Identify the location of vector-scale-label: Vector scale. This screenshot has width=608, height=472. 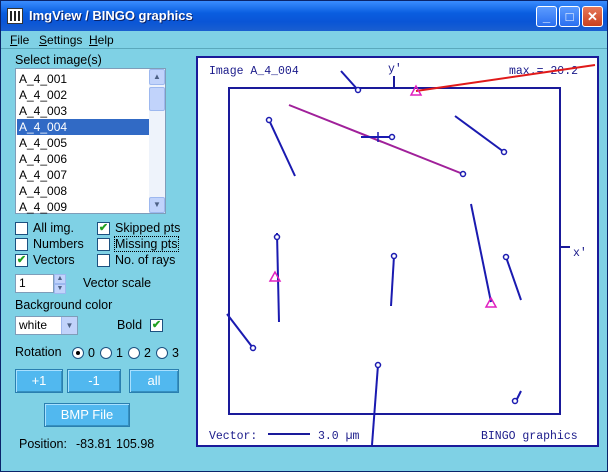
(117, 283).